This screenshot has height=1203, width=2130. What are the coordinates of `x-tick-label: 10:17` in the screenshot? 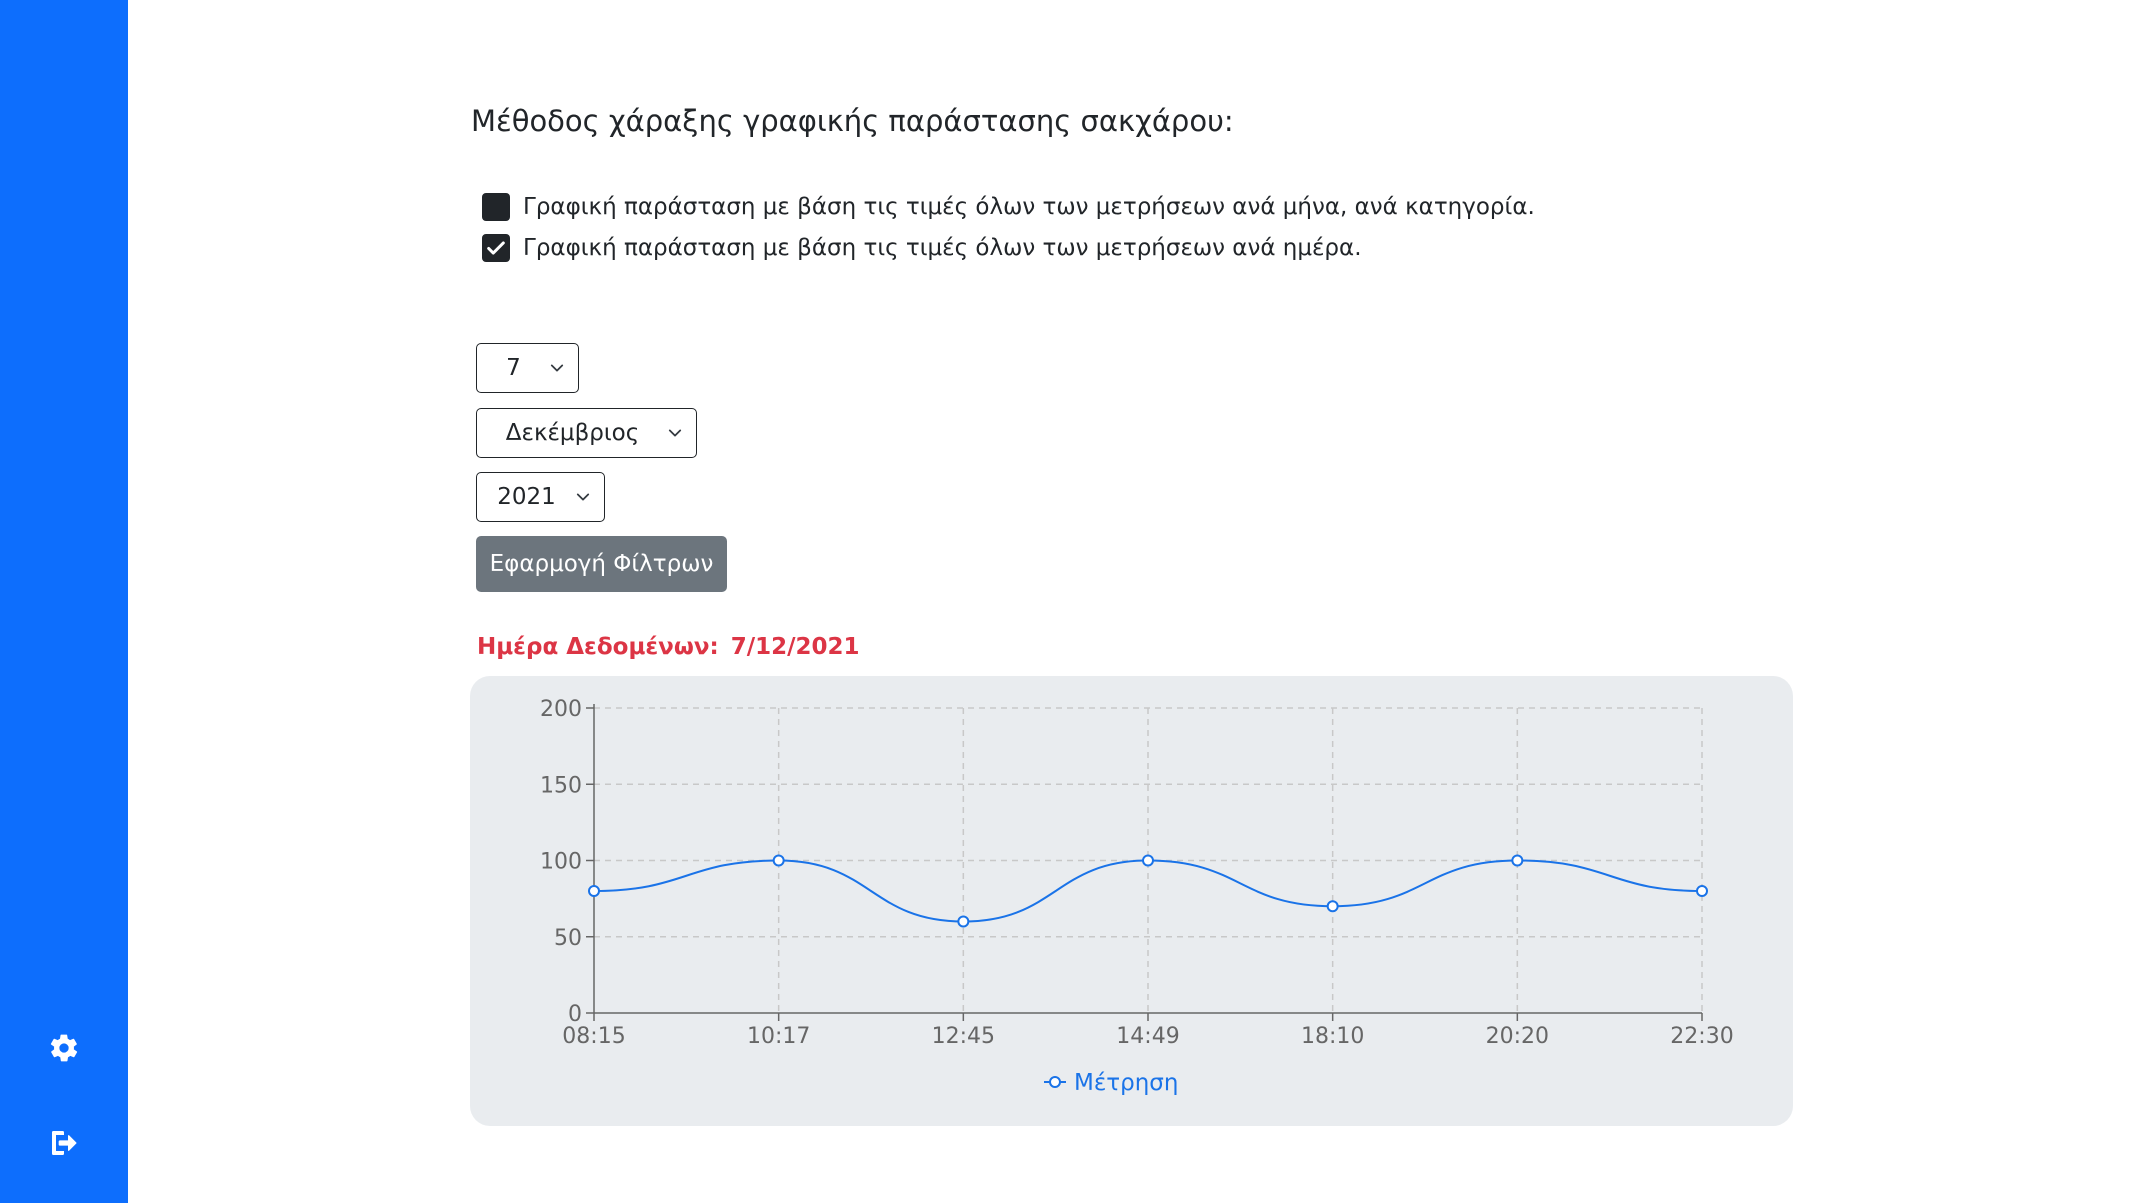 It's located at (778, 1036).